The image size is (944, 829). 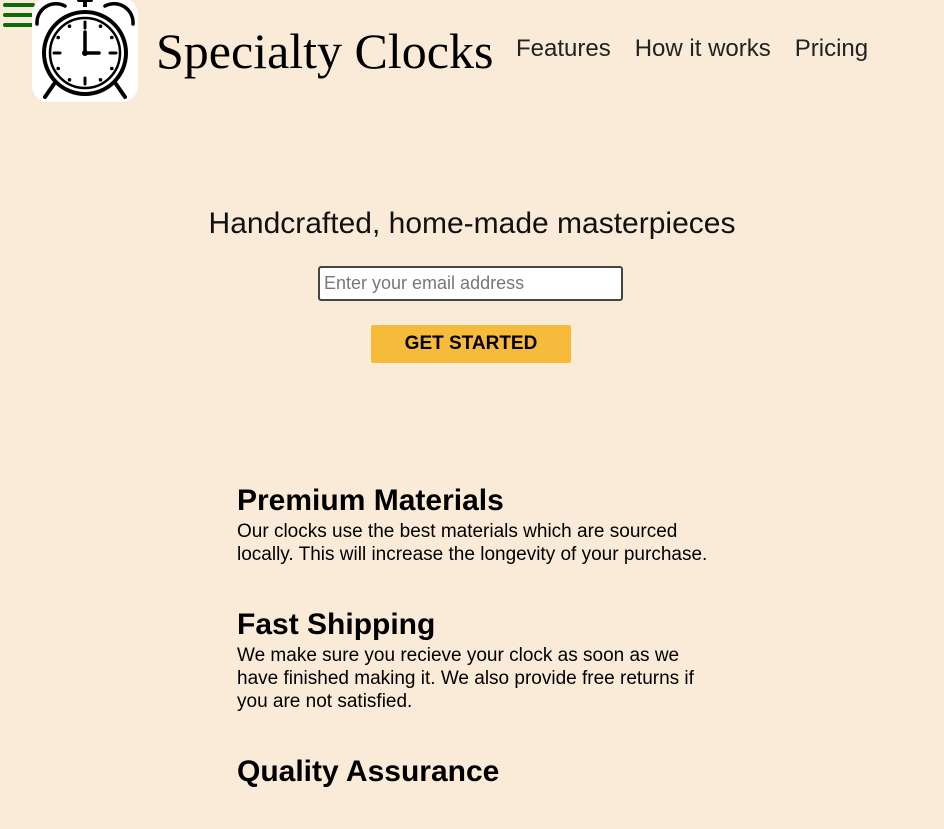 What do you see at coordinates (85, 51) in the screenshot?
I see `alarm-clock-icon` at bounding box center [85, 51].